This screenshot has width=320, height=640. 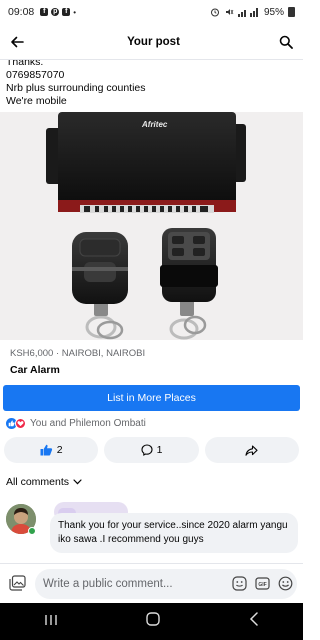 I want to click on mute-icon, so click(x=229, y=12).